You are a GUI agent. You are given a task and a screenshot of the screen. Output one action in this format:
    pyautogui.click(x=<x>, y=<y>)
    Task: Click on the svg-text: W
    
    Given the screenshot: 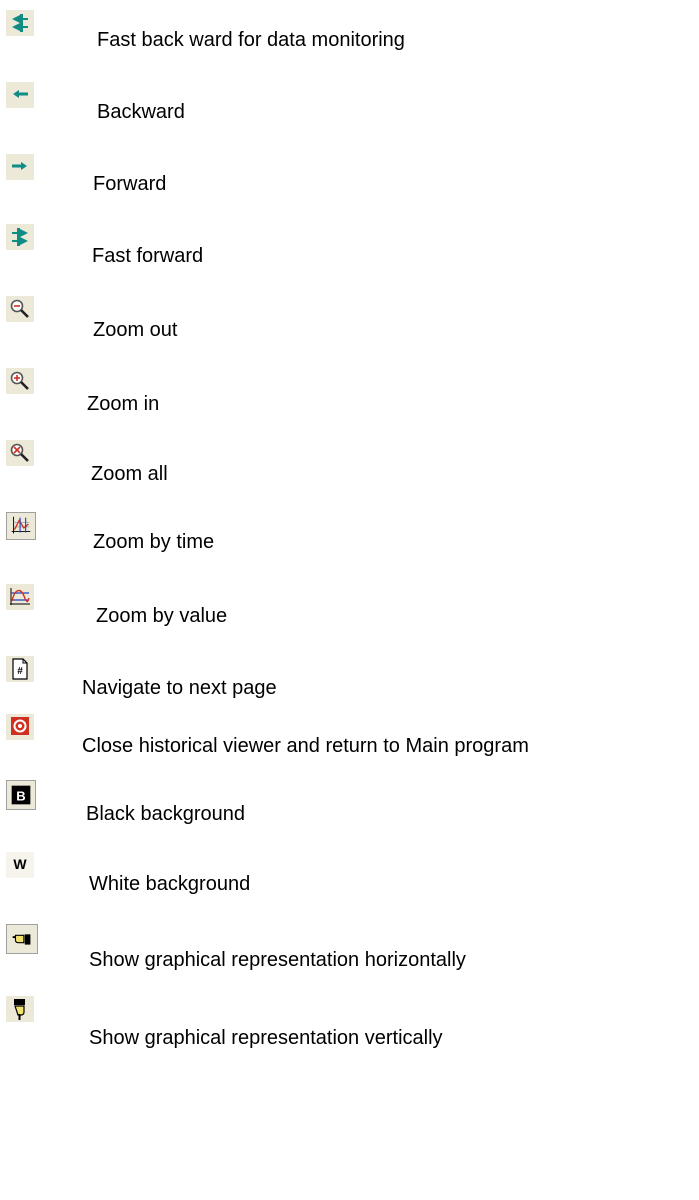 What is the action you would take?
    pyautogui.click(x=20, y=864)
    